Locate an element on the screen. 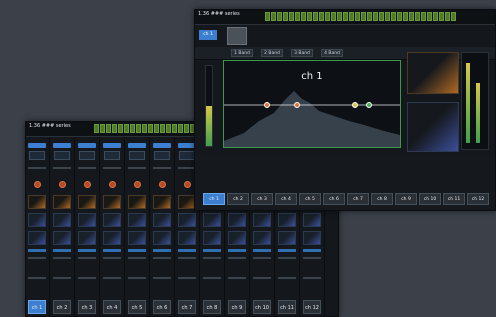 This screenshot has height=317, width=496. channel-strip: ch 6 is located at coordinates (163, 226).